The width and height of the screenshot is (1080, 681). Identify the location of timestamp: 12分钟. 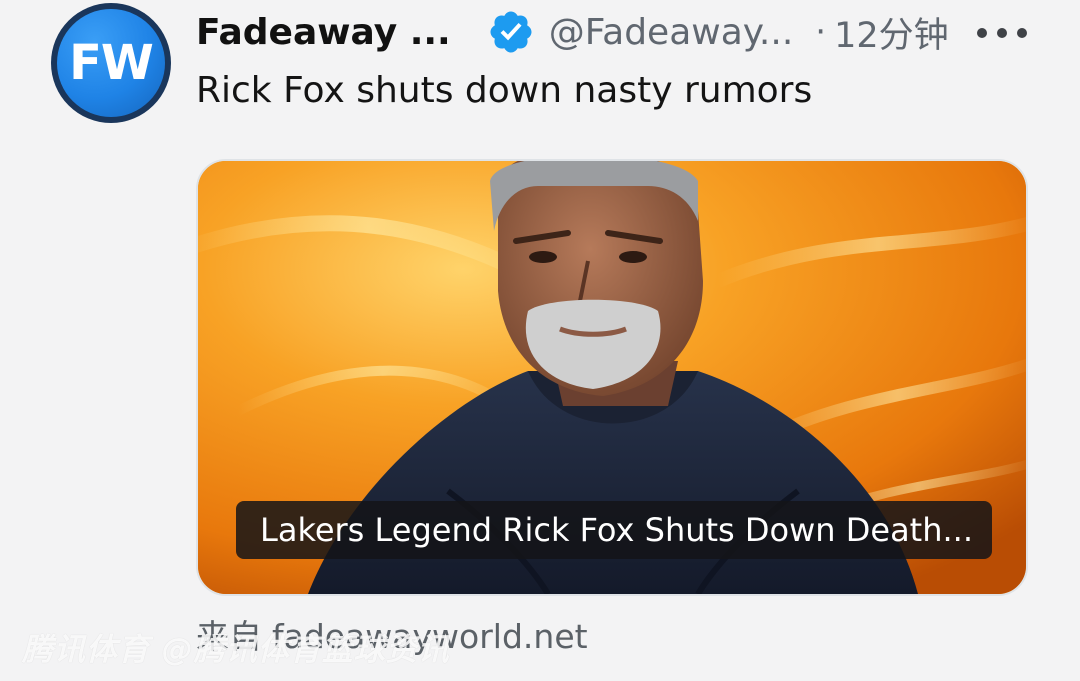
(891, 32).